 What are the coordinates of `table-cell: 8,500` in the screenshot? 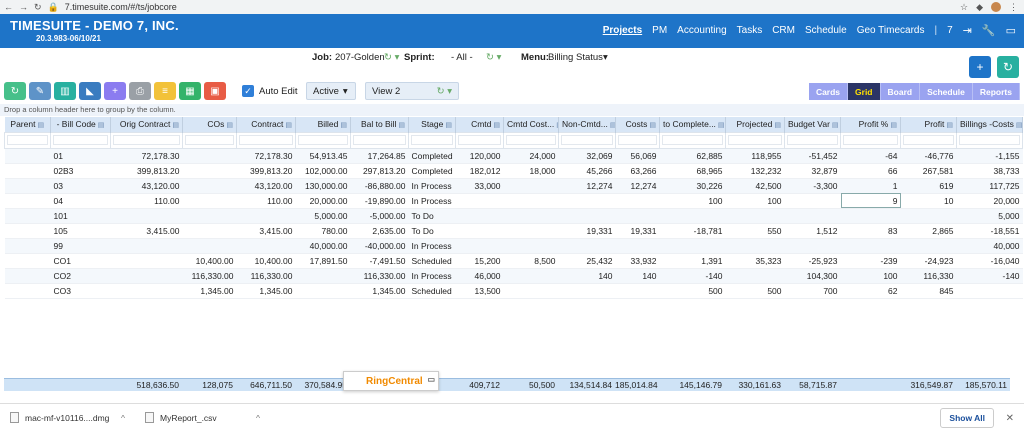 It's located at (531, 261).